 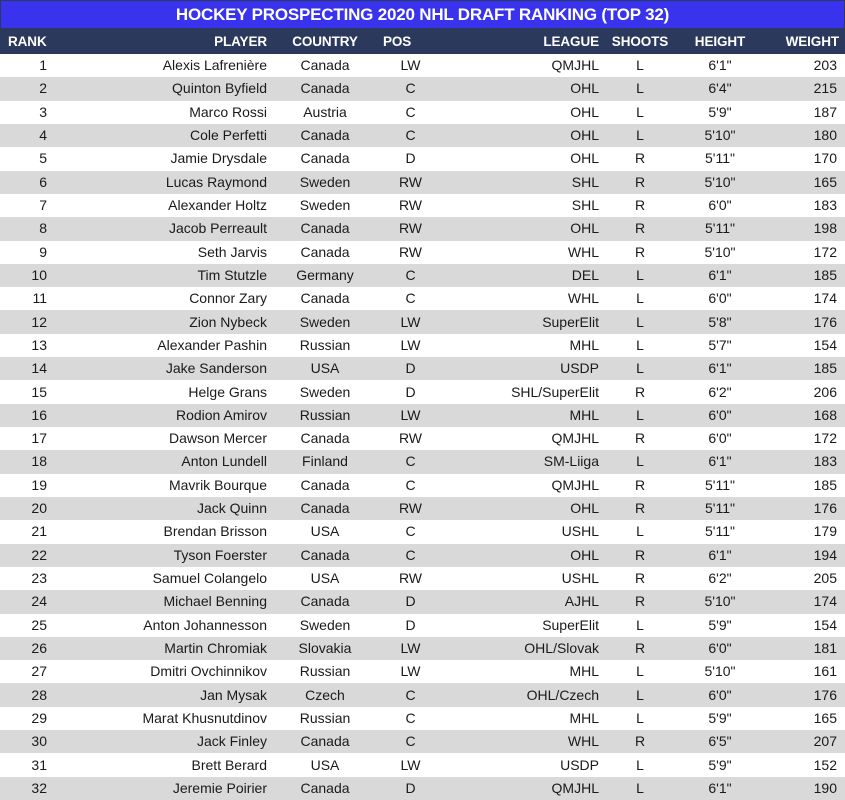 What do you see at coordinates (325, 41) in the screenshot?
I see `column-header-country: COUNTRY` at bounding box center [325, 41].